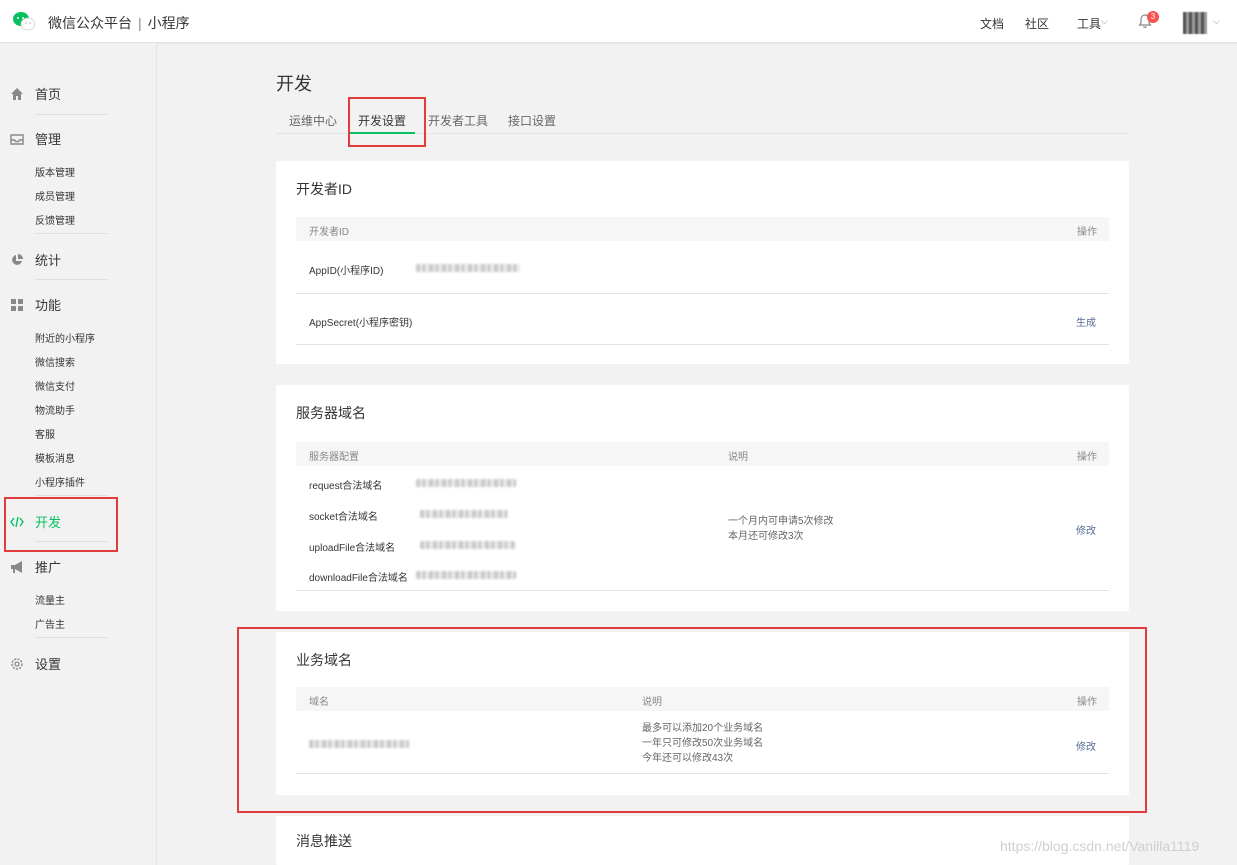 The width and height of the screenshot is (1237, 865). What do you see at coordinates (1195, 23) in the screenshot?
I see `avatar` at bounding box center [1195, 23].